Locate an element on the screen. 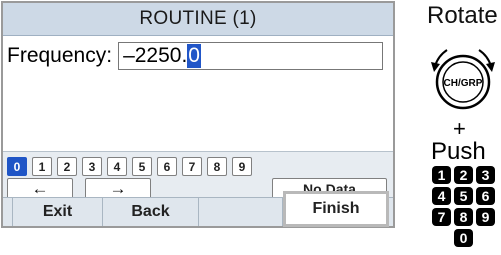 The width and height of the screenshot is (501, 255). push-label: Push is located at coordinates (458, 151).